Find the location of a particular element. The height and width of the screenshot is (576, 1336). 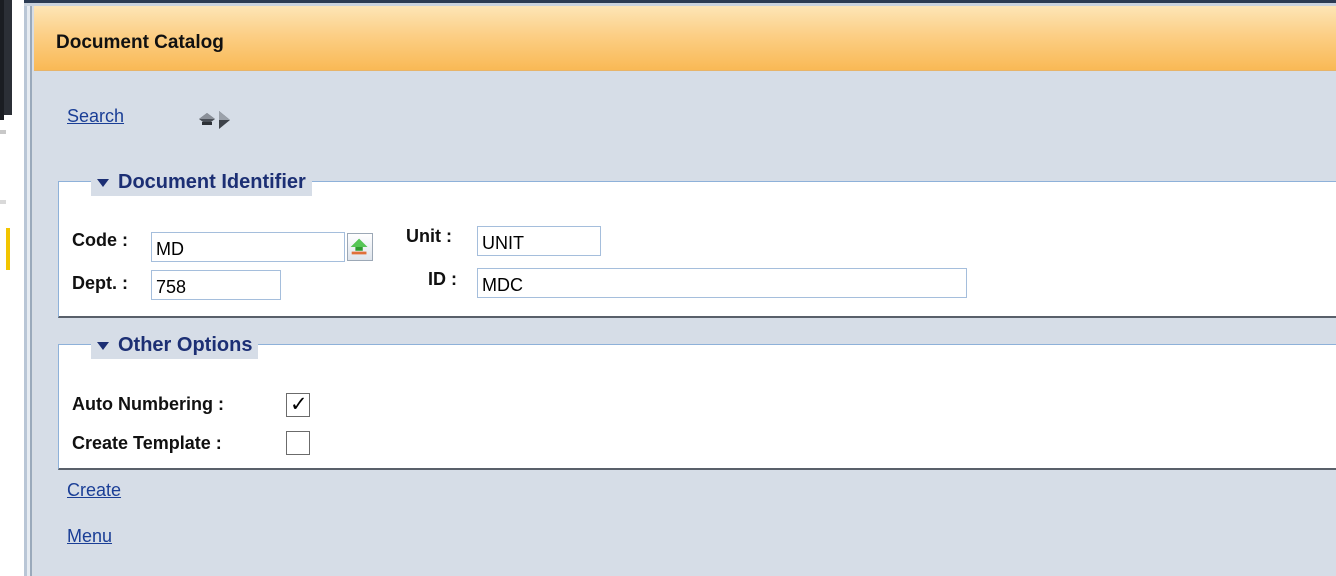

menu-link: Menu is located at coordinates (89, 536).